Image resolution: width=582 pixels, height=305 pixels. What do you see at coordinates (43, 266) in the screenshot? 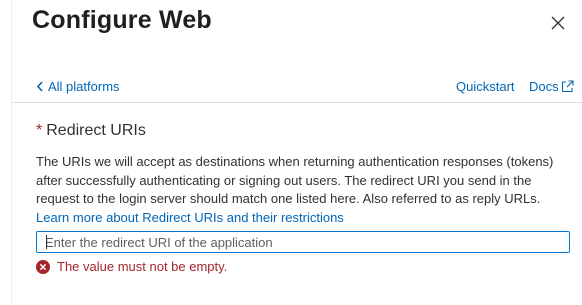
I see `error-circle-icon` at bounding box center [43, 266].